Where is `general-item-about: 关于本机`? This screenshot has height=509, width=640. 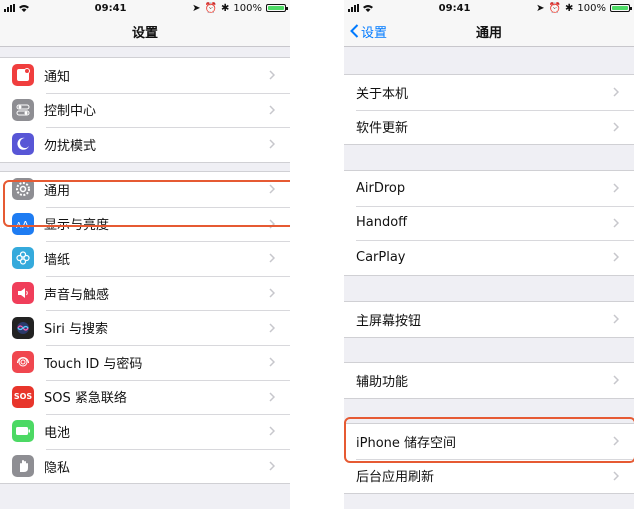 general-item-about: 关于本机 is located at coordinates (489, 92).